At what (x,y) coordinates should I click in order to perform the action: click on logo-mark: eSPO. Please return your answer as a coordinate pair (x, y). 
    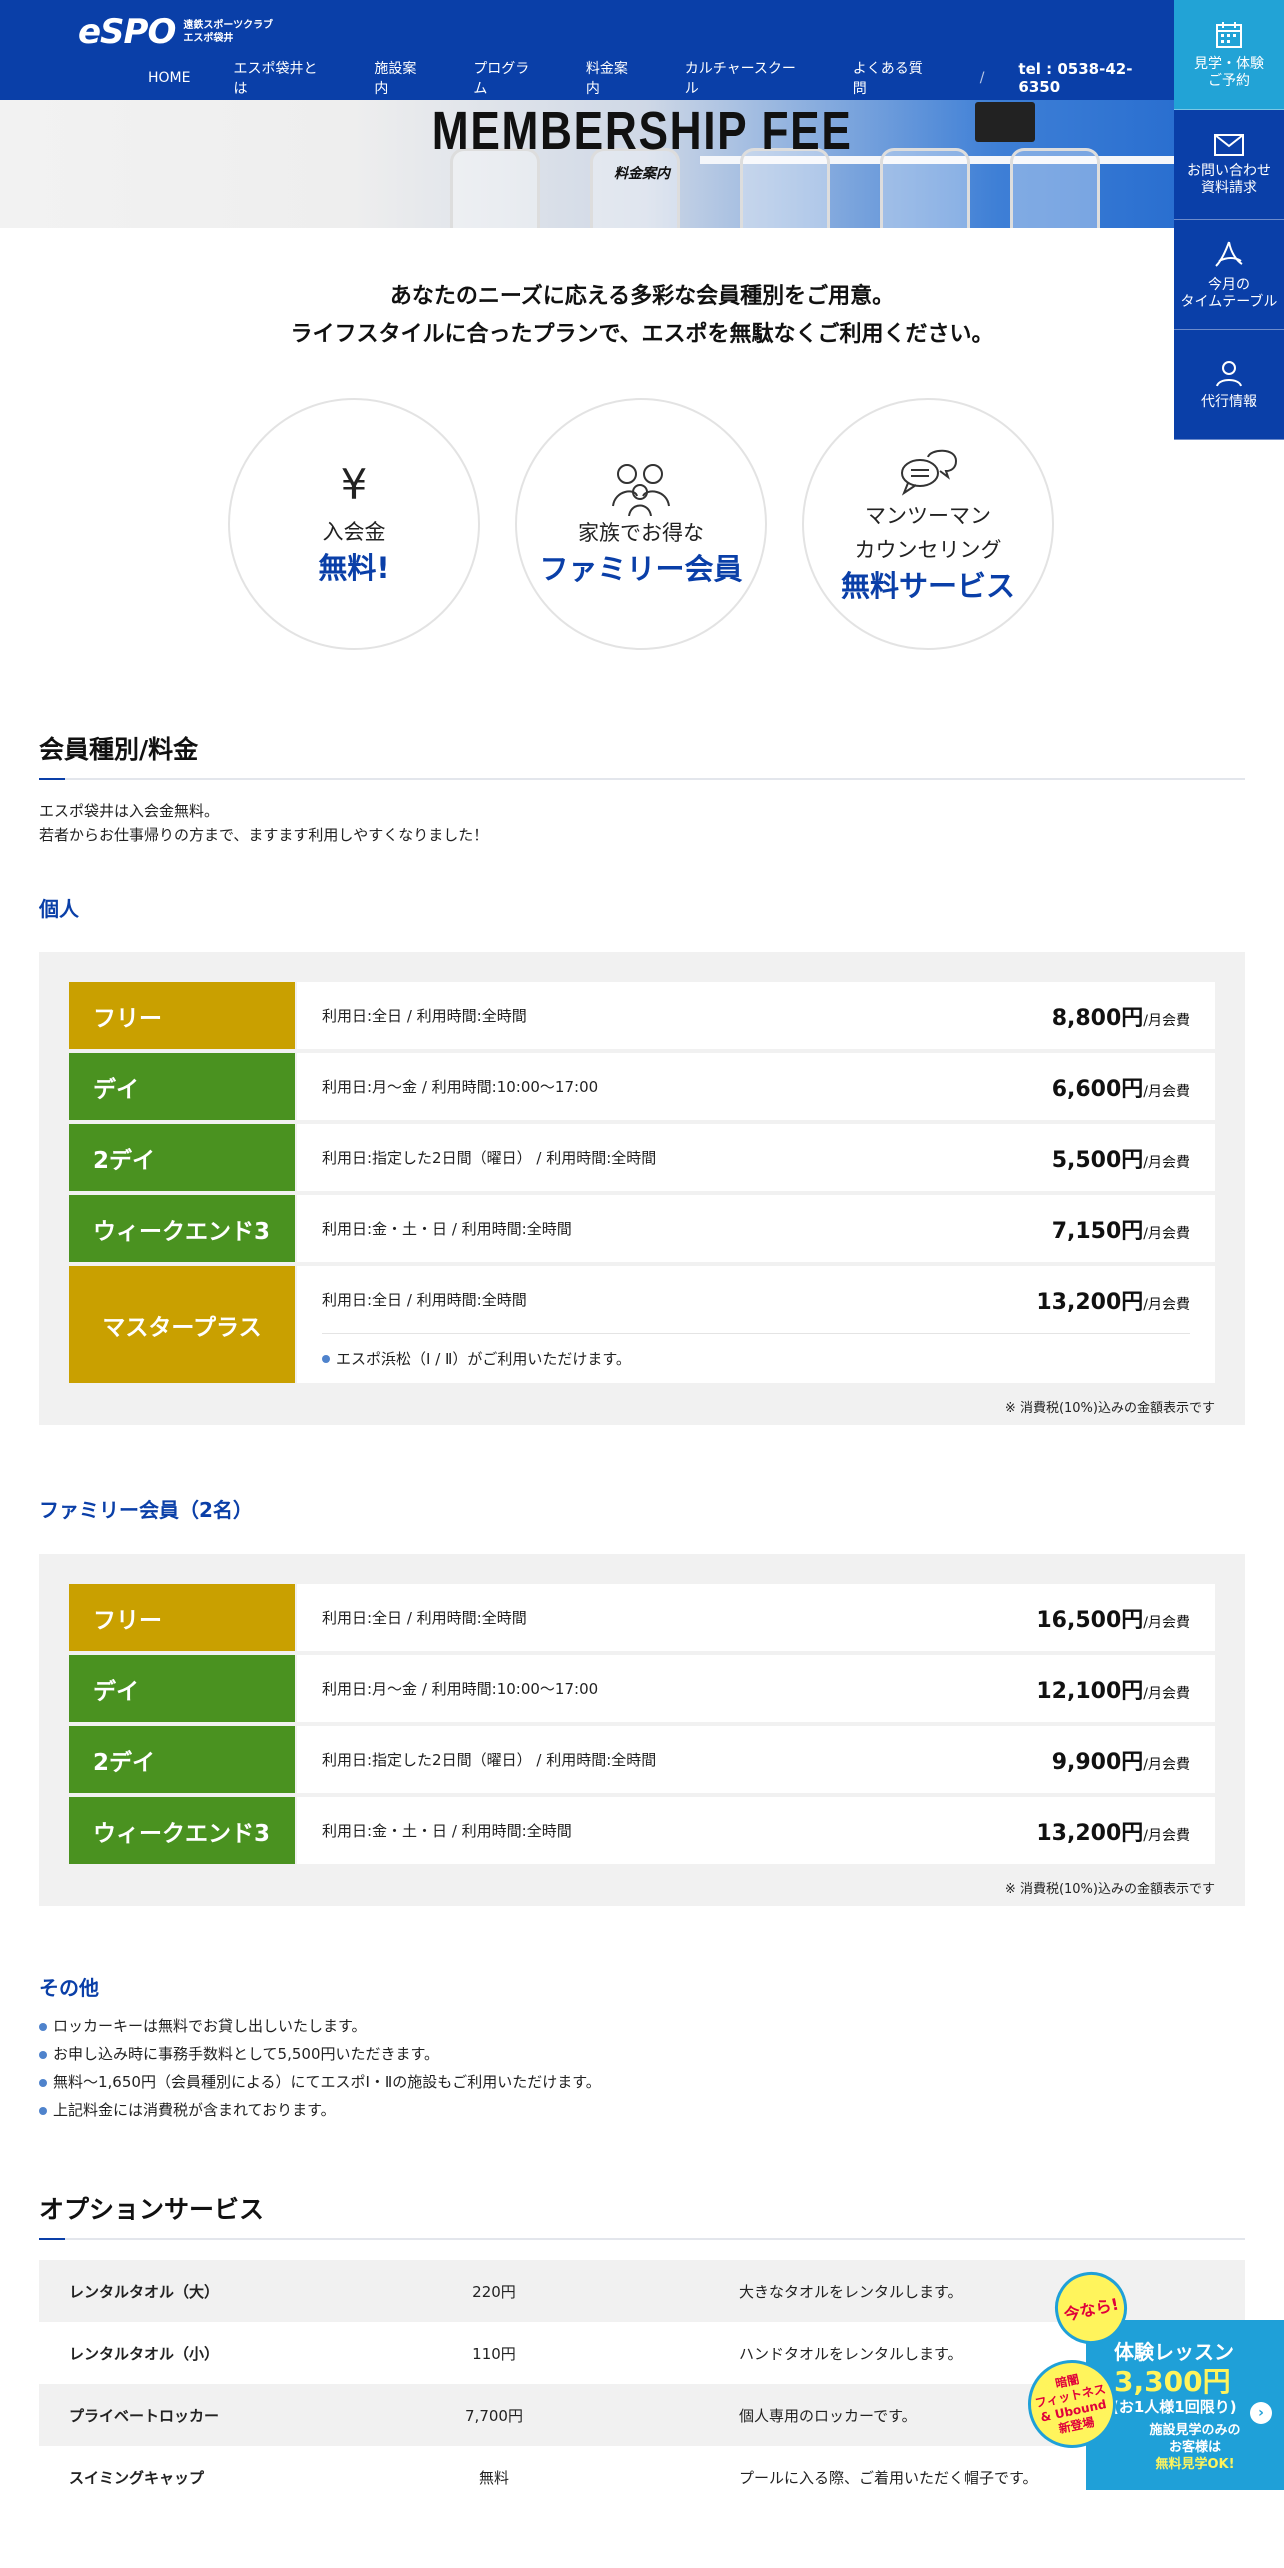
    Looking at the image, I should click on (127, 32).